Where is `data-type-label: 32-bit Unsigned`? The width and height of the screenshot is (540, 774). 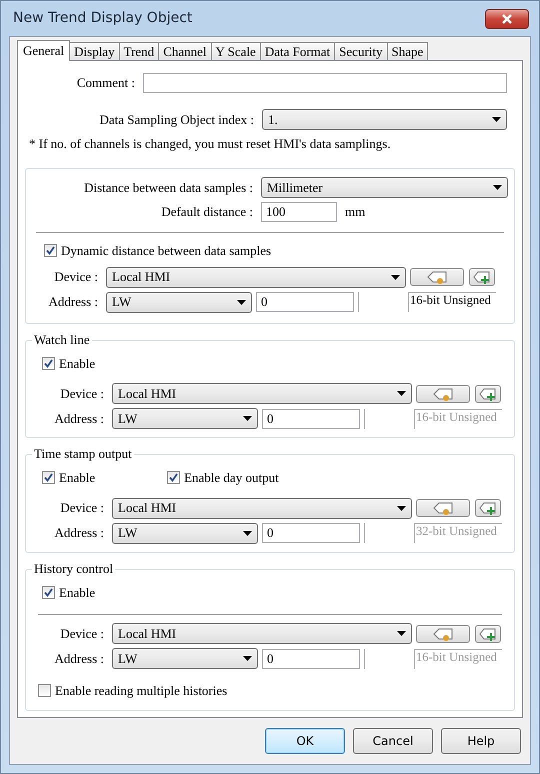
data-type-label: 32-bit Unsigned is located at coordinates (458, 533).